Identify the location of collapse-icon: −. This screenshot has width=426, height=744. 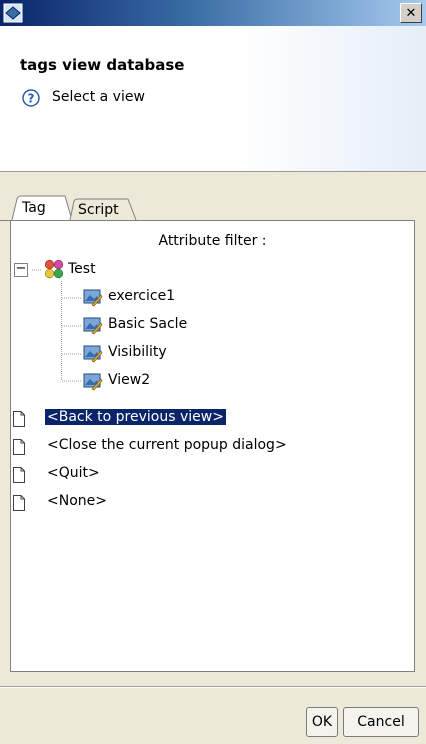
(21, 268).